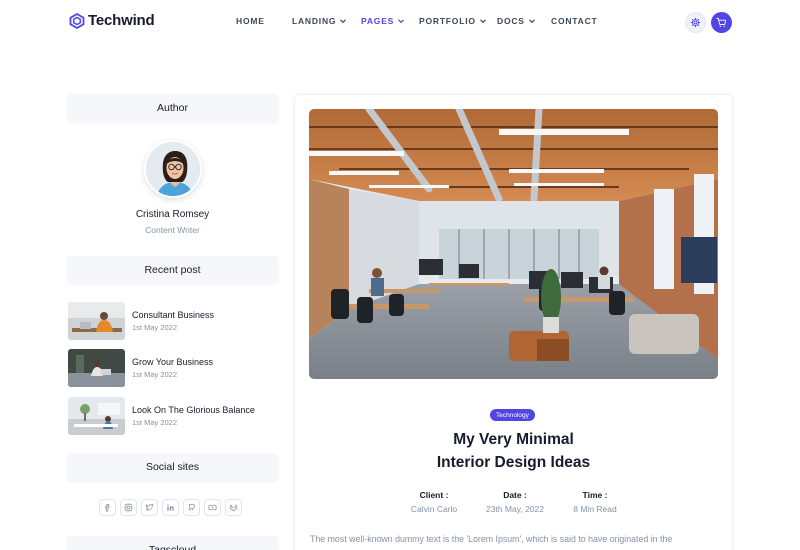  I want to click on cart-icon, so click(721, 22).